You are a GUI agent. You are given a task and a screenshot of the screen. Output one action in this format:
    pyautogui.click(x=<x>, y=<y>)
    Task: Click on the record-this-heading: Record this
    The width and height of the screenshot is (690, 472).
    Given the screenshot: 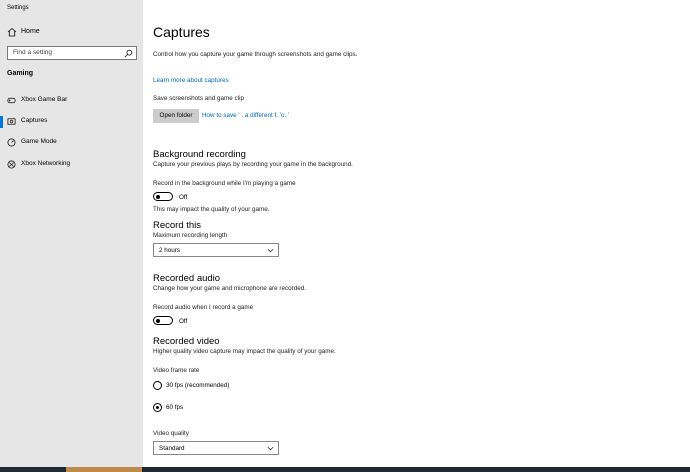 What is the action you would take?
    pyautogui.click(x=177, y=225)
    